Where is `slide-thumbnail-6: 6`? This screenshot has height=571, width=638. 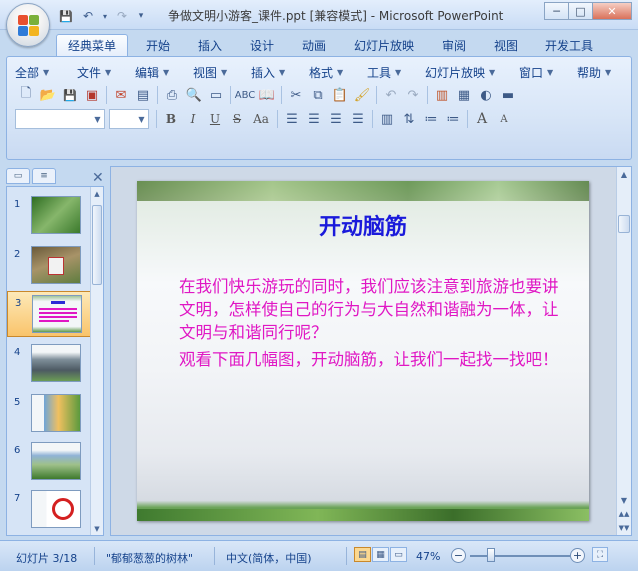
slide-thumbnail-6: 6 is located at coordinates (49, 461).